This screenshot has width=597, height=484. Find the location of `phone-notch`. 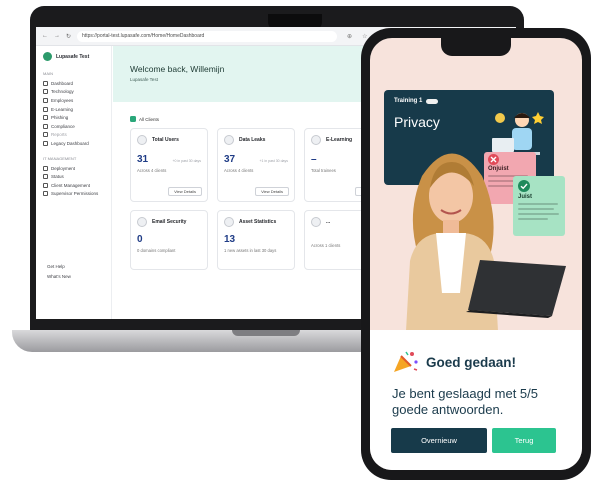

phone-notch is located at coordinates (476, 47).